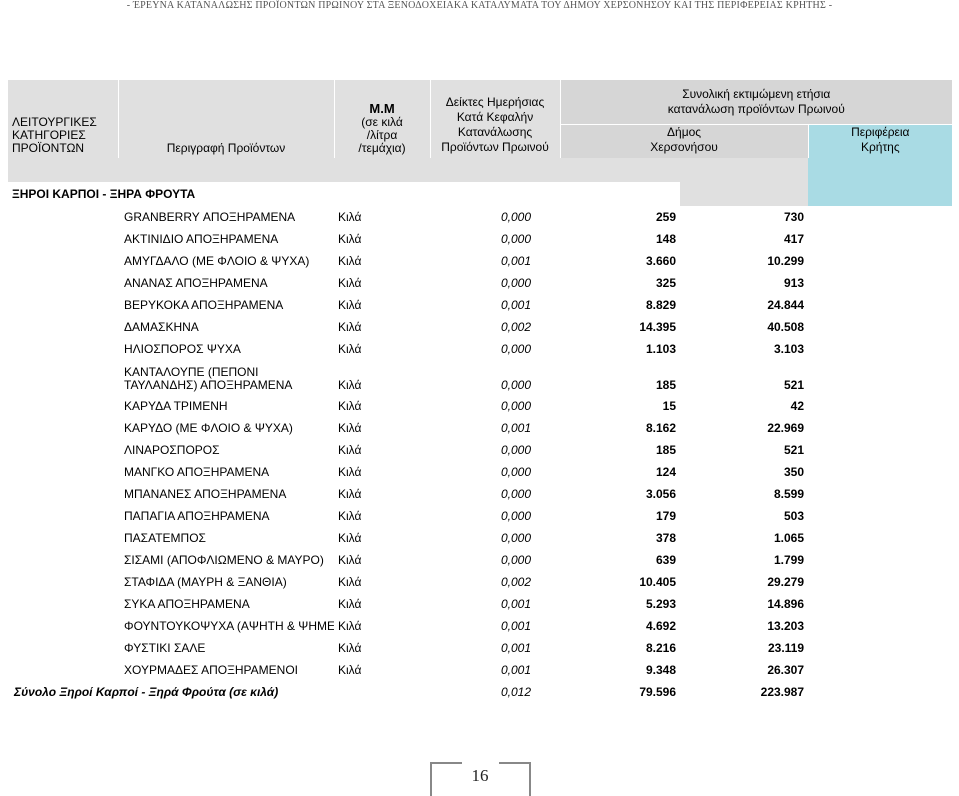 This screenshot has height=796, width=959. Describe the element at coordinates (480, 471) in the screenshot. I see `table-row: ΜΑΝΓΚΟ ΑΠΟΞΗΡΑΜΕΝΑ Κιλά 0,000 124 350` at that location.